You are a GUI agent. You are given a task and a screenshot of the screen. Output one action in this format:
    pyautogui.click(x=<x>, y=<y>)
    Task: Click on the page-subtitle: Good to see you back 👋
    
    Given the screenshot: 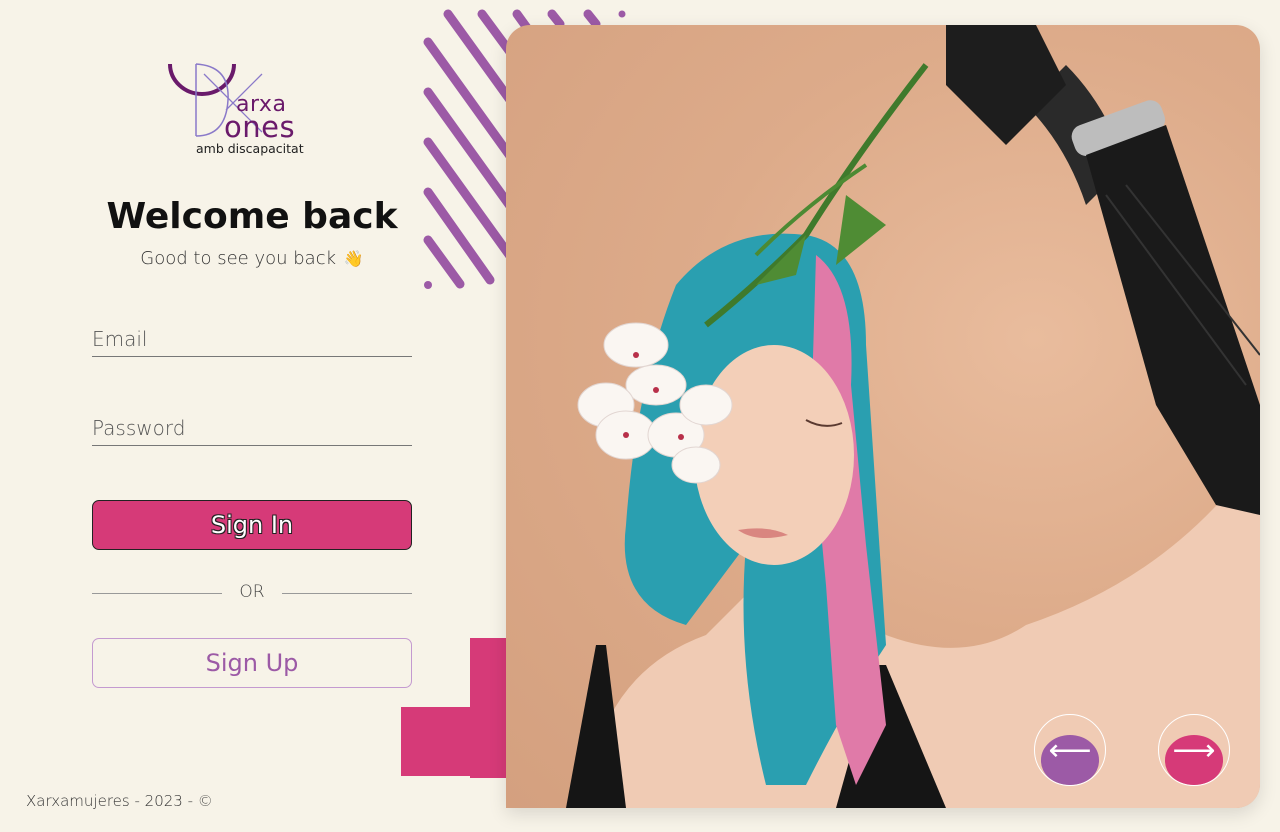 What is the action you would take?
    pyautogui.click(x=252, y=258)
    